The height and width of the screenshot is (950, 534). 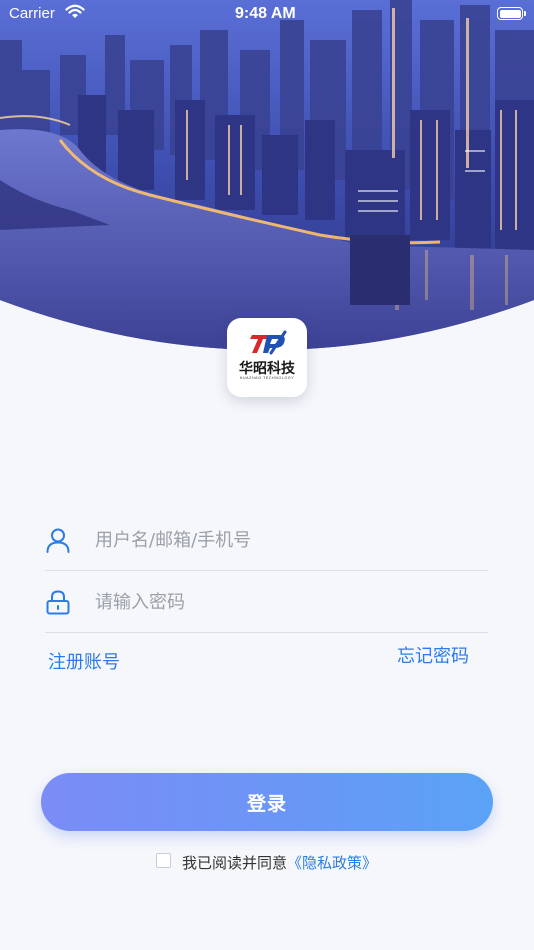 I want to click on status-bar: Carrier 9:48 AM, so click(x=267, y=15).